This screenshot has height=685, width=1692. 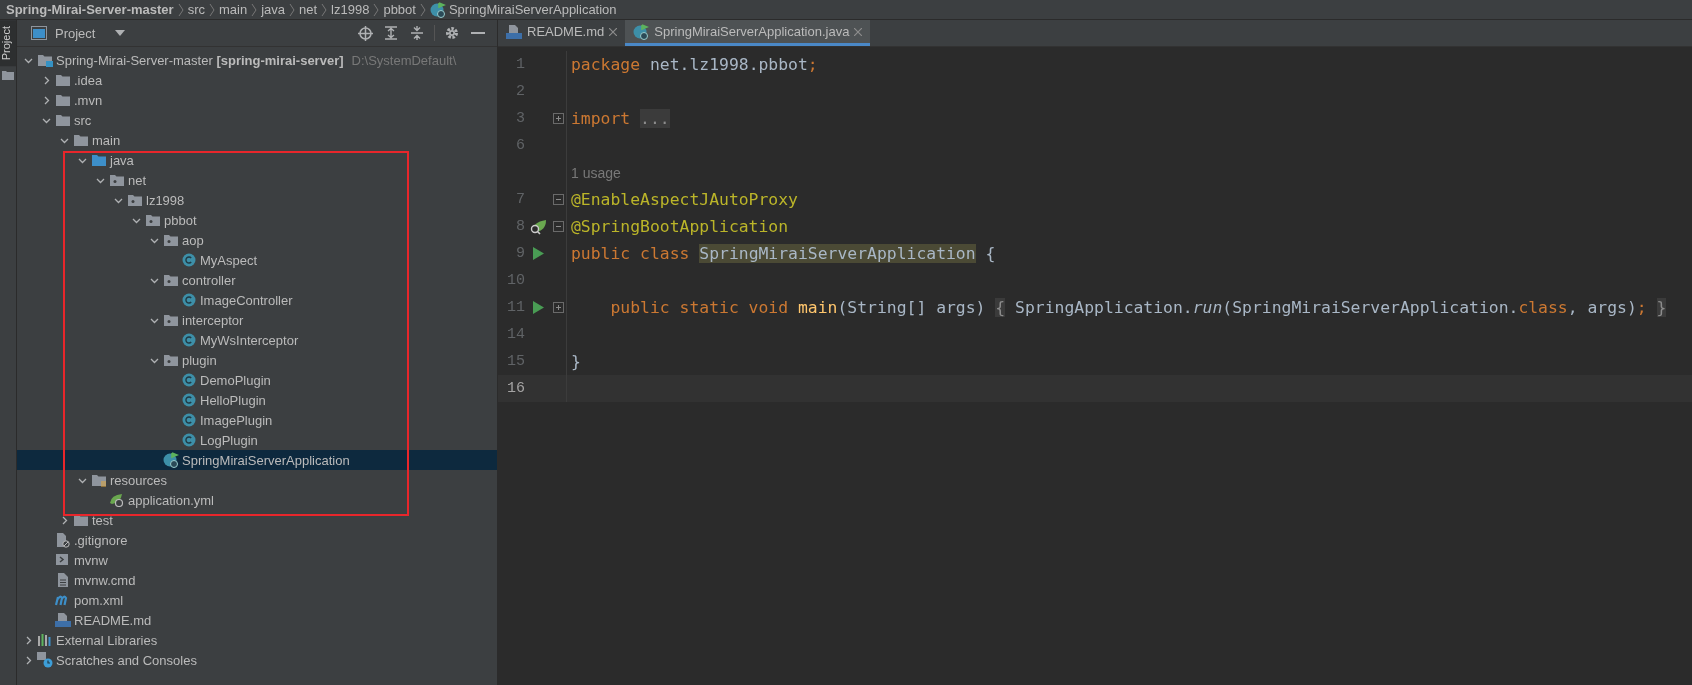 I want to click on editor-tab: SpringMiraiServerApplication.java, so click(x=748, y=33).